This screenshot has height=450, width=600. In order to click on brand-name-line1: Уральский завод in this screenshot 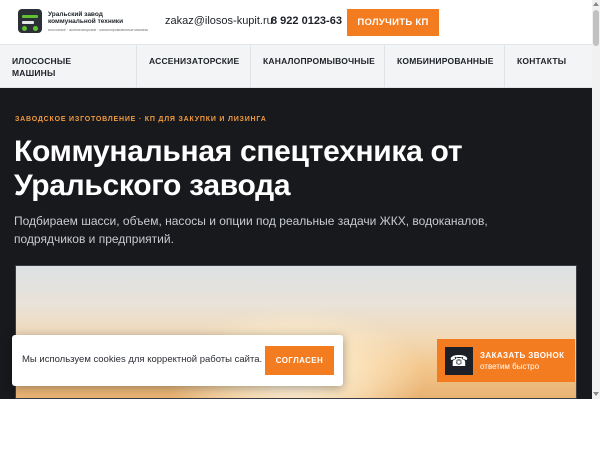, I will do `click(75, 14)`.